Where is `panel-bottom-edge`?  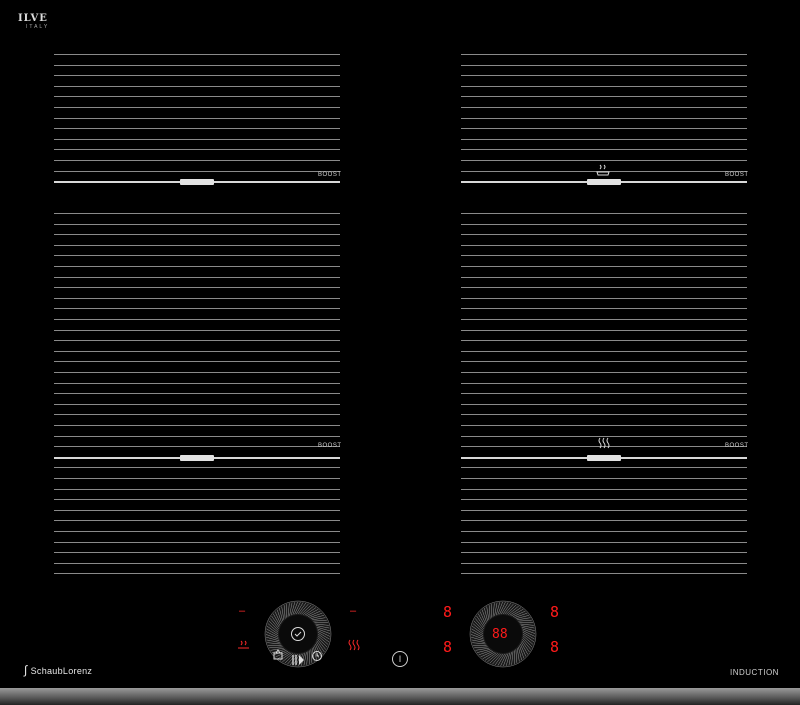
panel-bottom-edge is located at coordinates (400, 696).